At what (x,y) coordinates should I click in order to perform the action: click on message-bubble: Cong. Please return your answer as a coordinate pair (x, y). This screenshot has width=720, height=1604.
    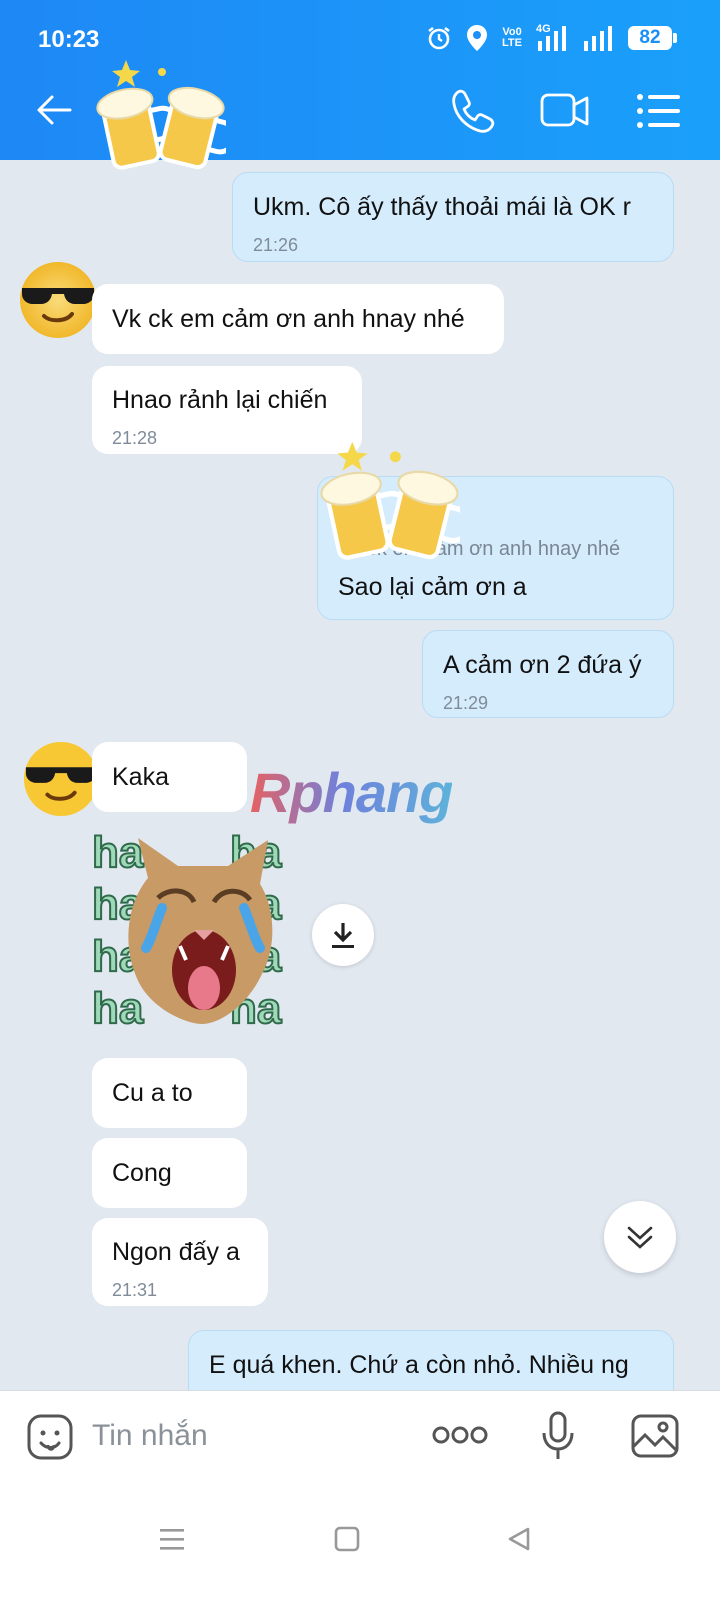
    Looking at the image, I should click on (169, 1173).